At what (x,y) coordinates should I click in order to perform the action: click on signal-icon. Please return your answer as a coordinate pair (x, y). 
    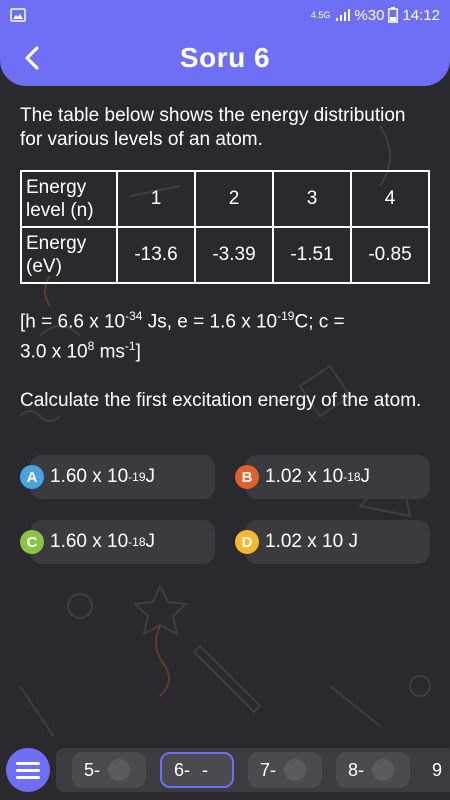
    Looking at the image, I should click on (343, 15).